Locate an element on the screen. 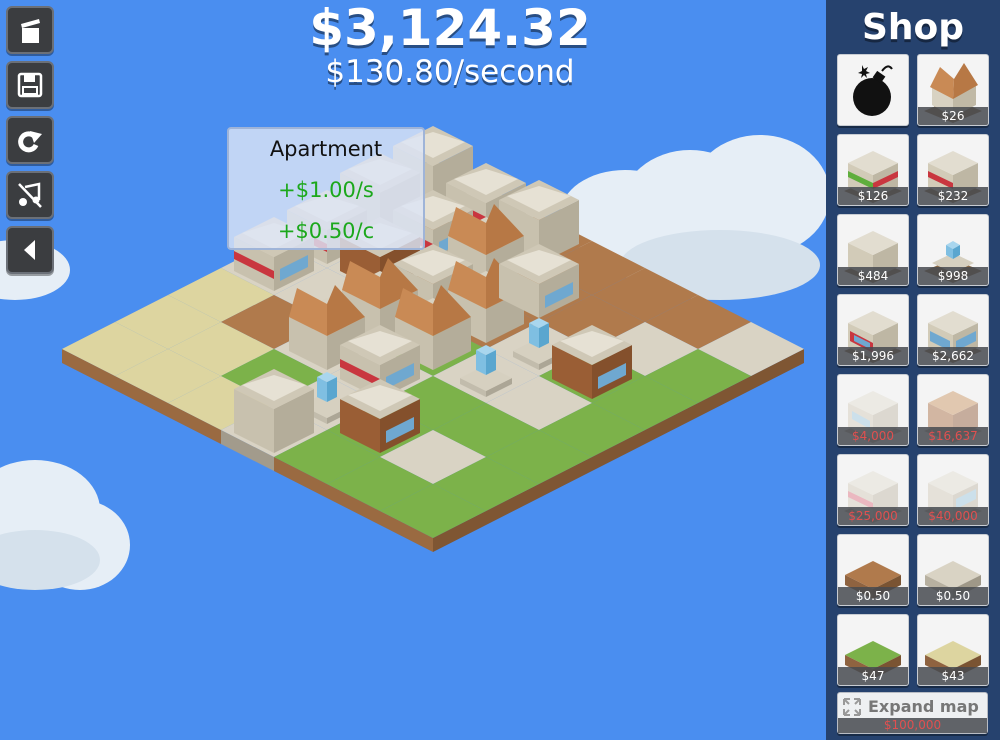 This screenshot has height=740, width=1000. shop-item-price: $998 is located at coordinates (953, 276).